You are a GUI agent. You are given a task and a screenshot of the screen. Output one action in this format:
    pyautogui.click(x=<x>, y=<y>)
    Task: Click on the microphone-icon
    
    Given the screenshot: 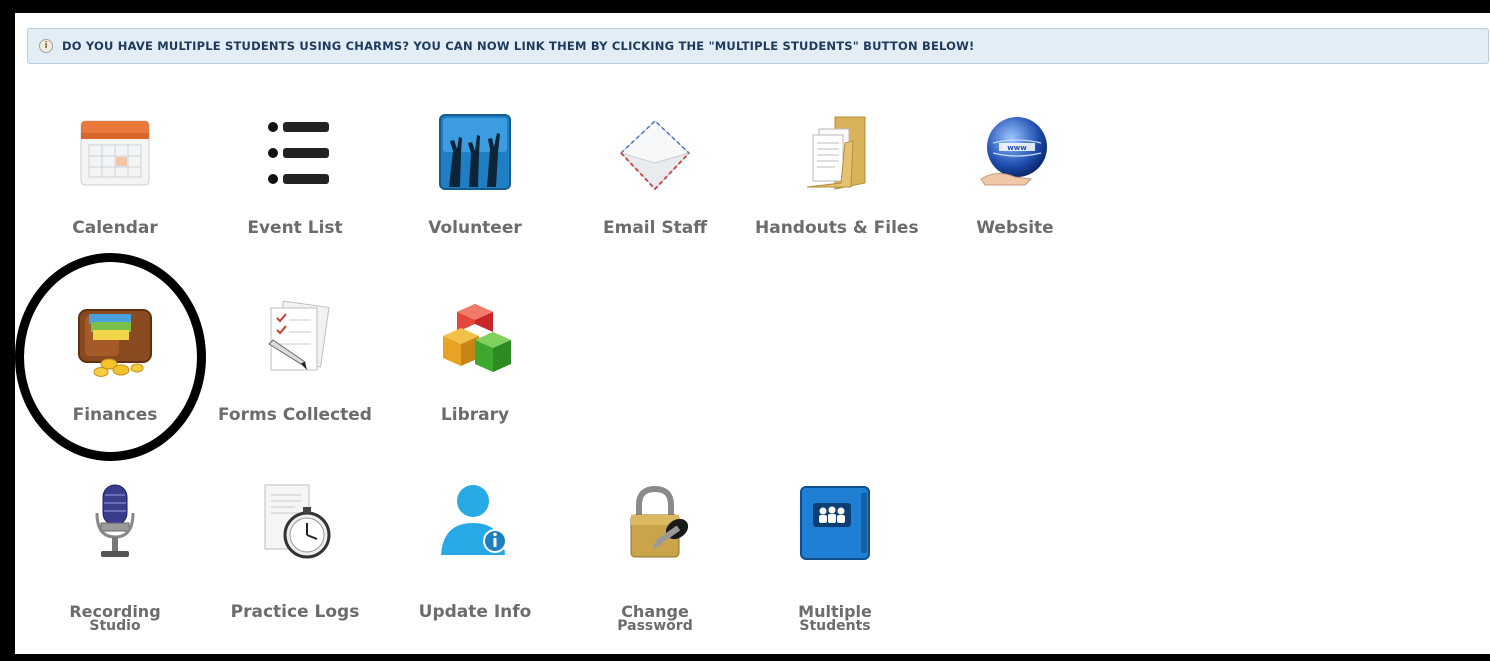 What is the action you would take?
    pyautogui.click(x=115, y=520)
    